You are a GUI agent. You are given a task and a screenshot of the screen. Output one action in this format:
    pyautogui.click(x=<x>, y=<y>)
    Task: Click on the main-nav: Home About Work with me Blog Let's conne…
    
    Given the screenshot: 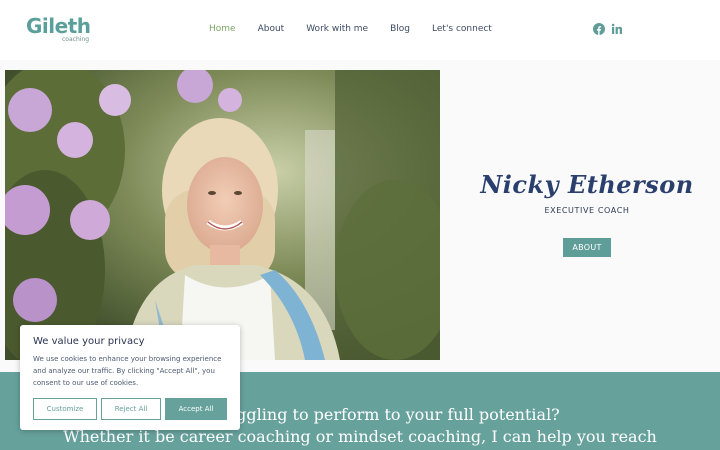 What is the action you would take?
    pyautogui.click(x=361, y=29)
    